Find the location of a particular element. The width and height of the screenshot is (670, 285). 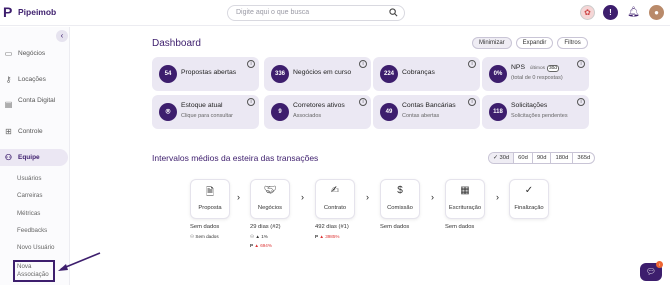

logo: P Pipeimob is located at coordinates (29, 12).